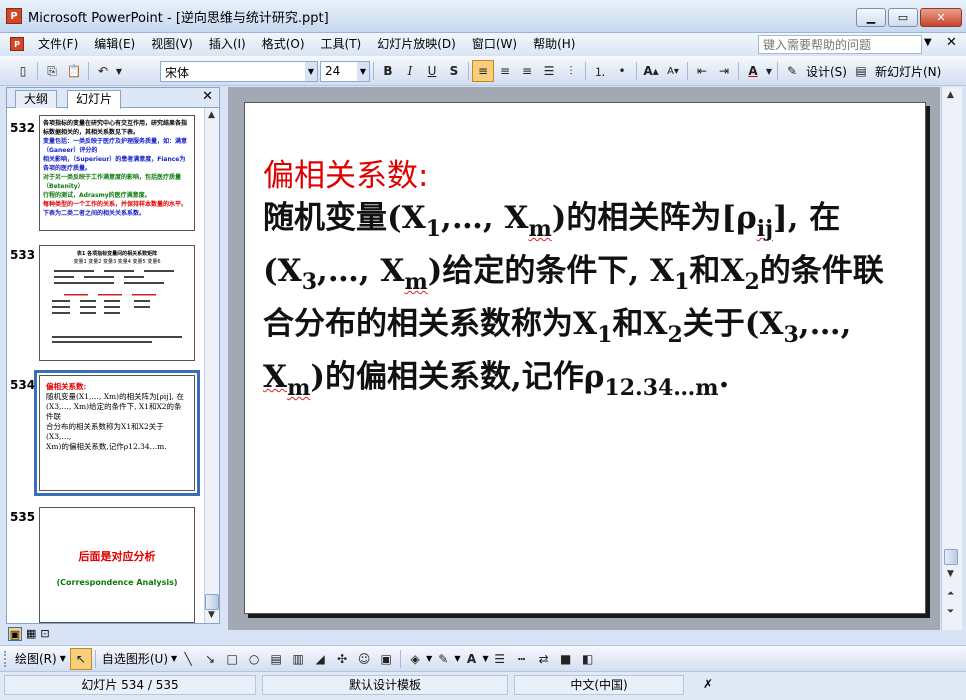 This screenshot has height=700, width=966. What do you see at coordinates (114, 164) in the screenshot?
I see `thumb-text: 相关影响，（Superieur）的患者满意度，Fiance为各项的医疗质量。` at bounding box center [114, 164].